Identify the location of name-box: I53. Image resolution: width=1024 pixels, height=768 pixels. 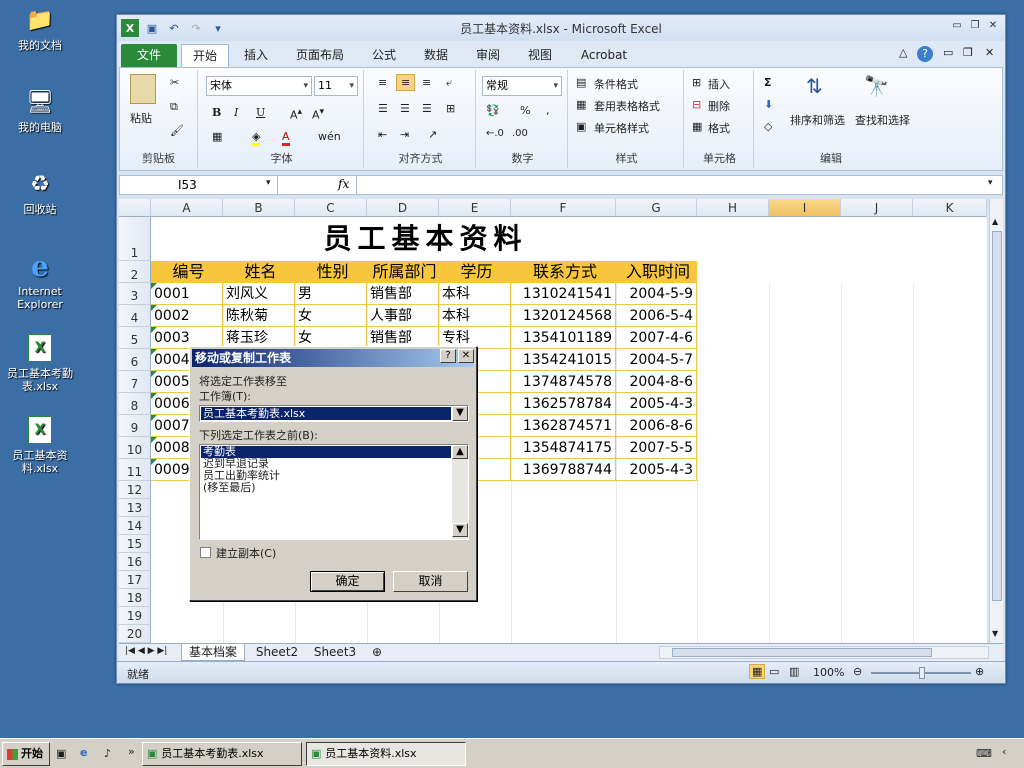
(199, 185).